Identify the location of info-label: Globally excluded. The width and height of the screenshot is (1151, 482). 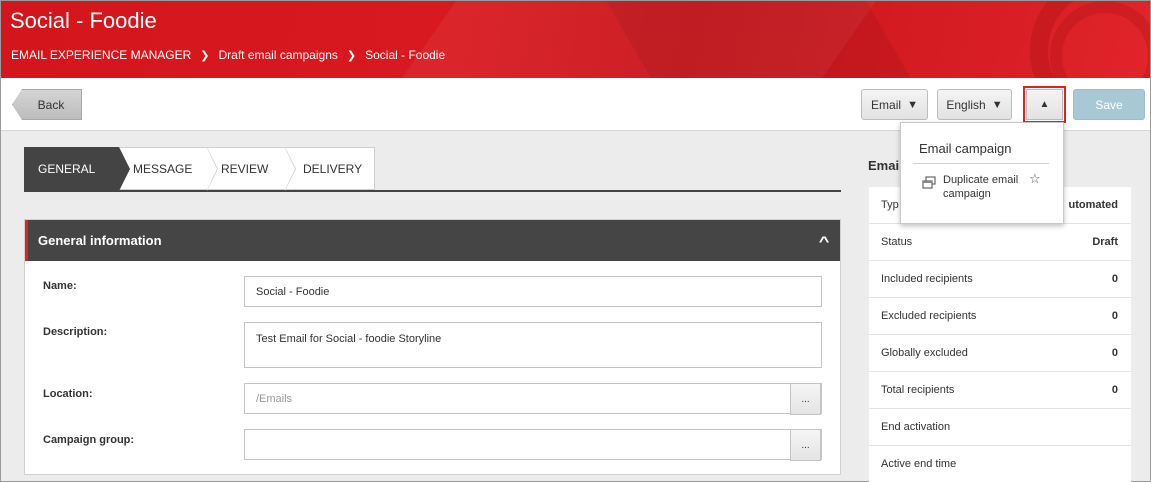
(924, 353).